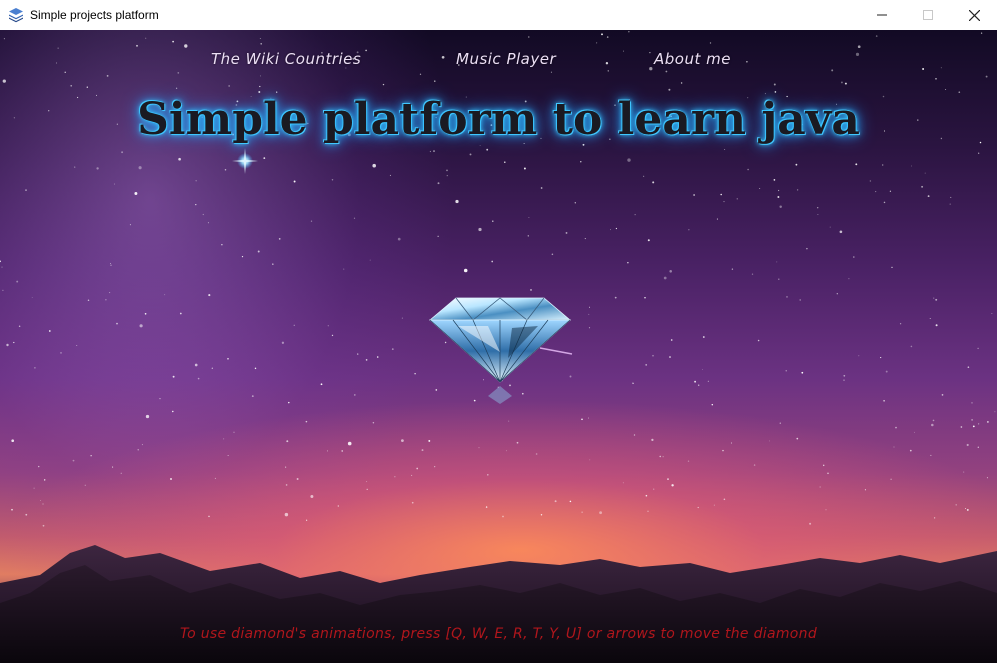  Describe the element at coordinates (498, 15) in the screenshot. I see `title-bar: Simple projects platform` at that location.